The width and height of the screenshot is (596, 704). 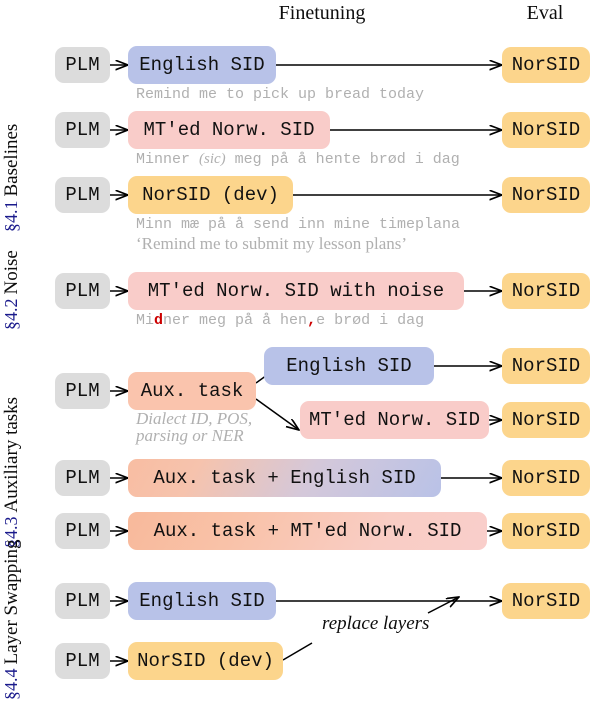 I want to click on section-name-auxiliary-tasks: Auxiliary tasks, so click(x=11, y=454).